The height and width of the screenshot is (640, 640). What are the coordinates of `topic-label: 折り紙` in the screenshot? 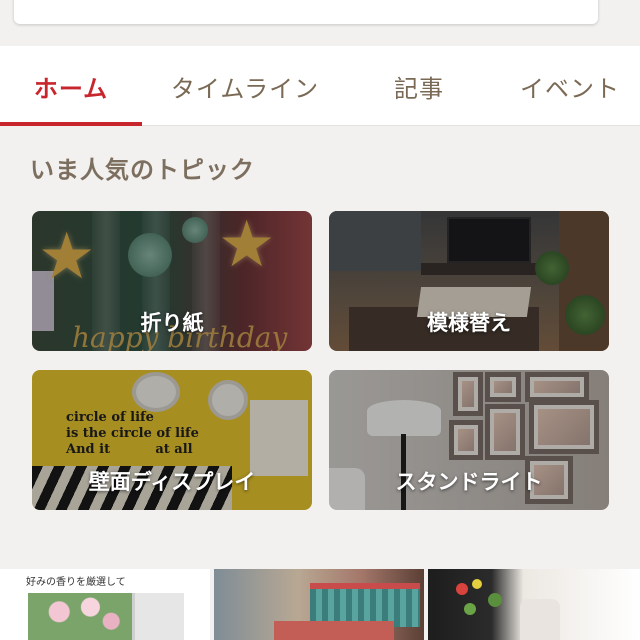 It's located at (172, 323).